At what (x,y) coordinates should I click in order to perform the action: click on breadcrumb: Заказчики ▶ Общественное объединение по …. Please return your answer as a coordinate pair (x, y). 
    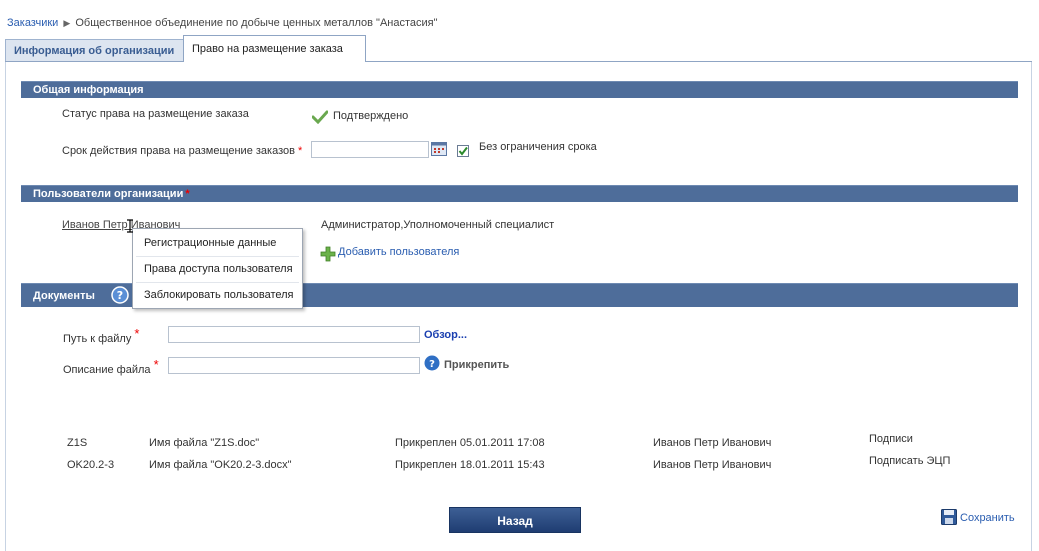
    Looking at the image, I should click on (222, 23).